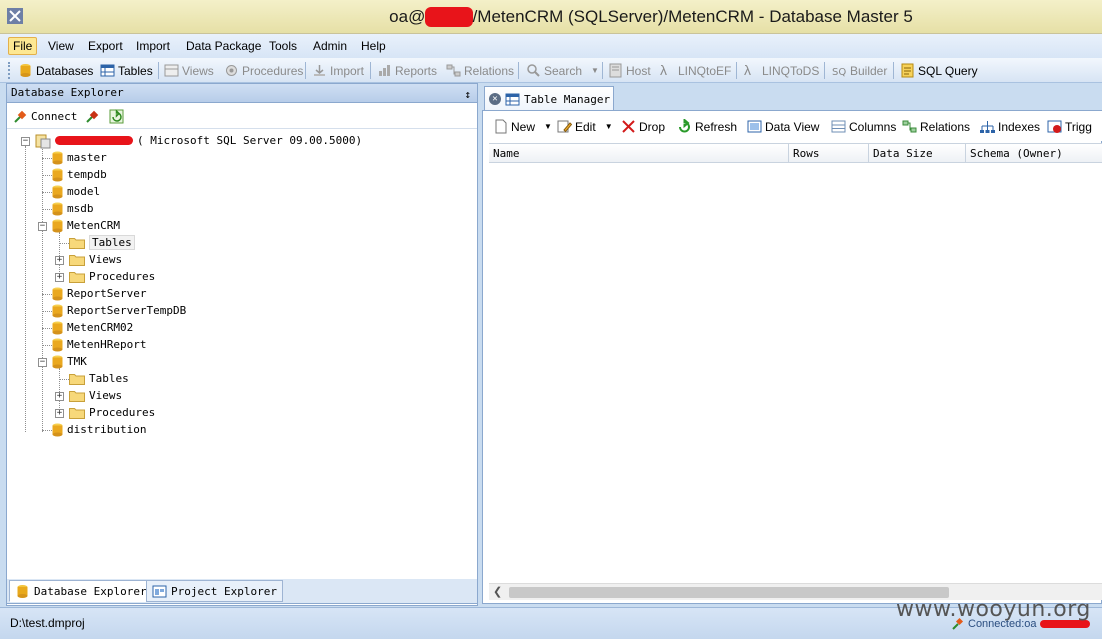  What do you see at coordinates (42, 226) in the screenshot?
I see `metencrm-collapse-toggle: −` at bounding box center [42, 226].